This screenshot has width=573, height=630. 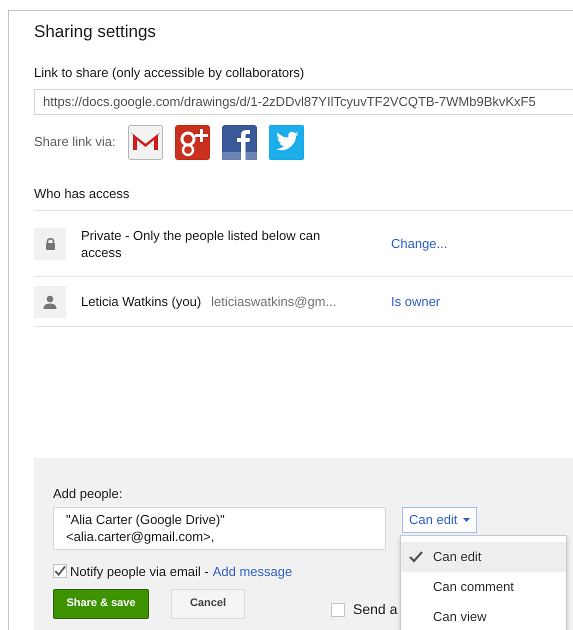 I want to click on permission-dropdown: Can edit, so click(x=440, y=519).